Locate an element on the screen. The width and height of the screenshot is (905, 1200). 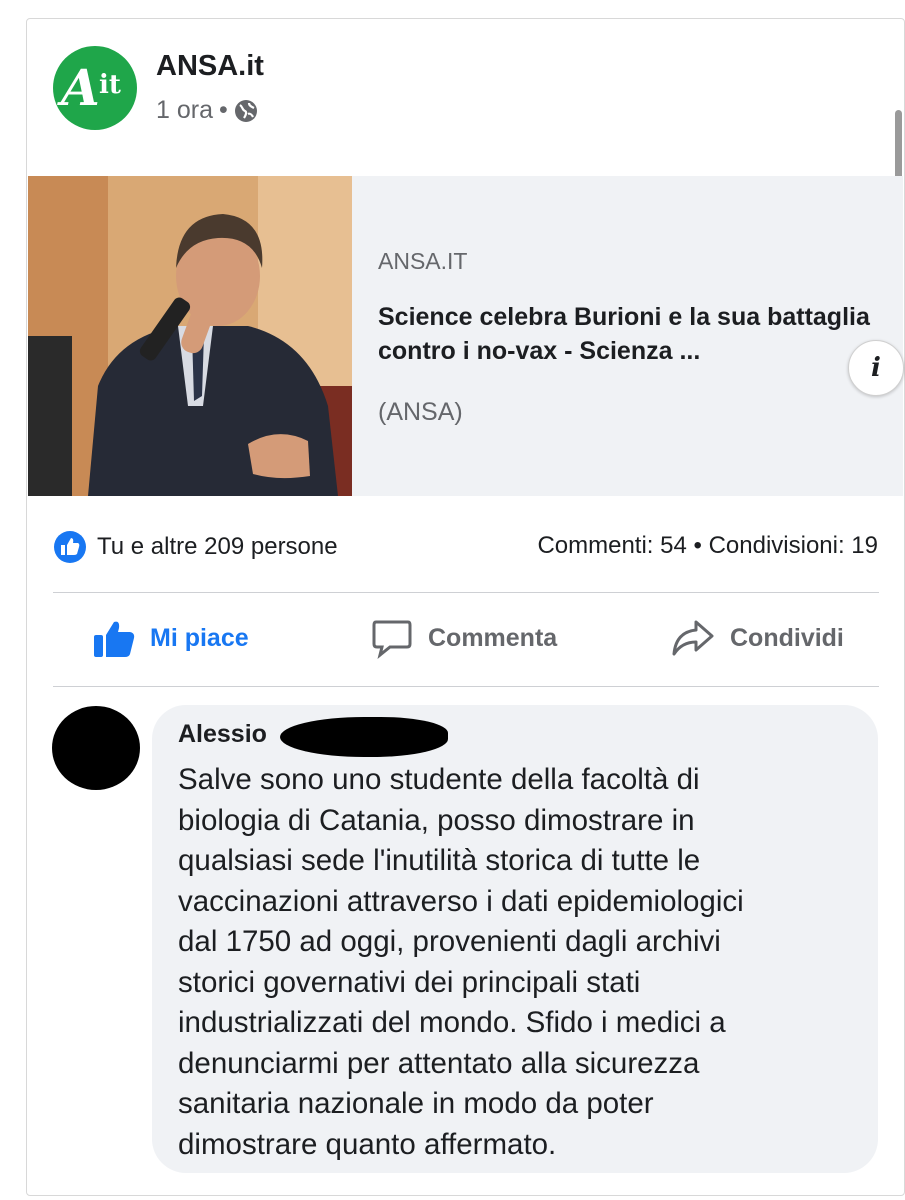
comments-shares-count: Commenti: 54 • Condivisioni: 19 is located at coordinates (707, 546).